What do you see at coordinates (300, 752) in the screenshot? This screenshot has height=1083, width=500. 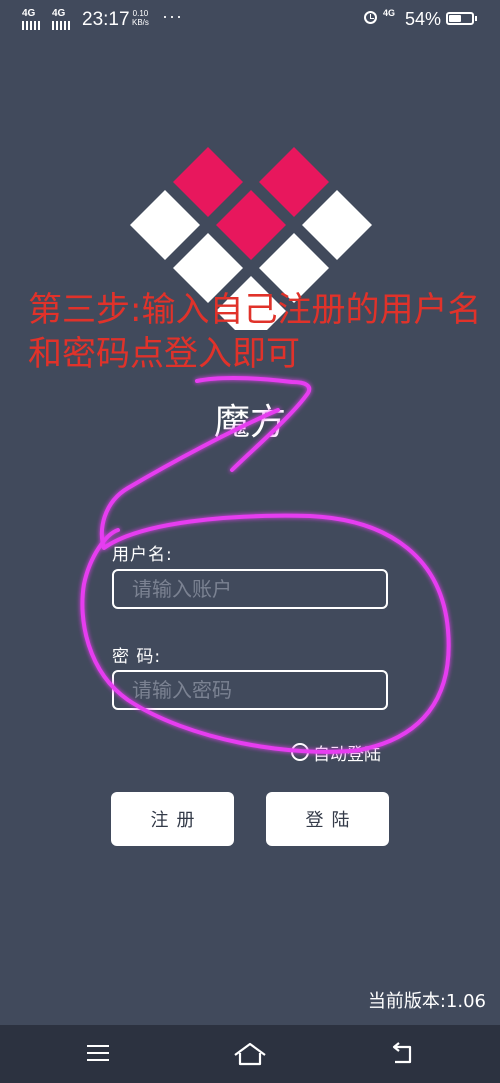 I see `auto-login-radio` at bounding box center [300, 752].